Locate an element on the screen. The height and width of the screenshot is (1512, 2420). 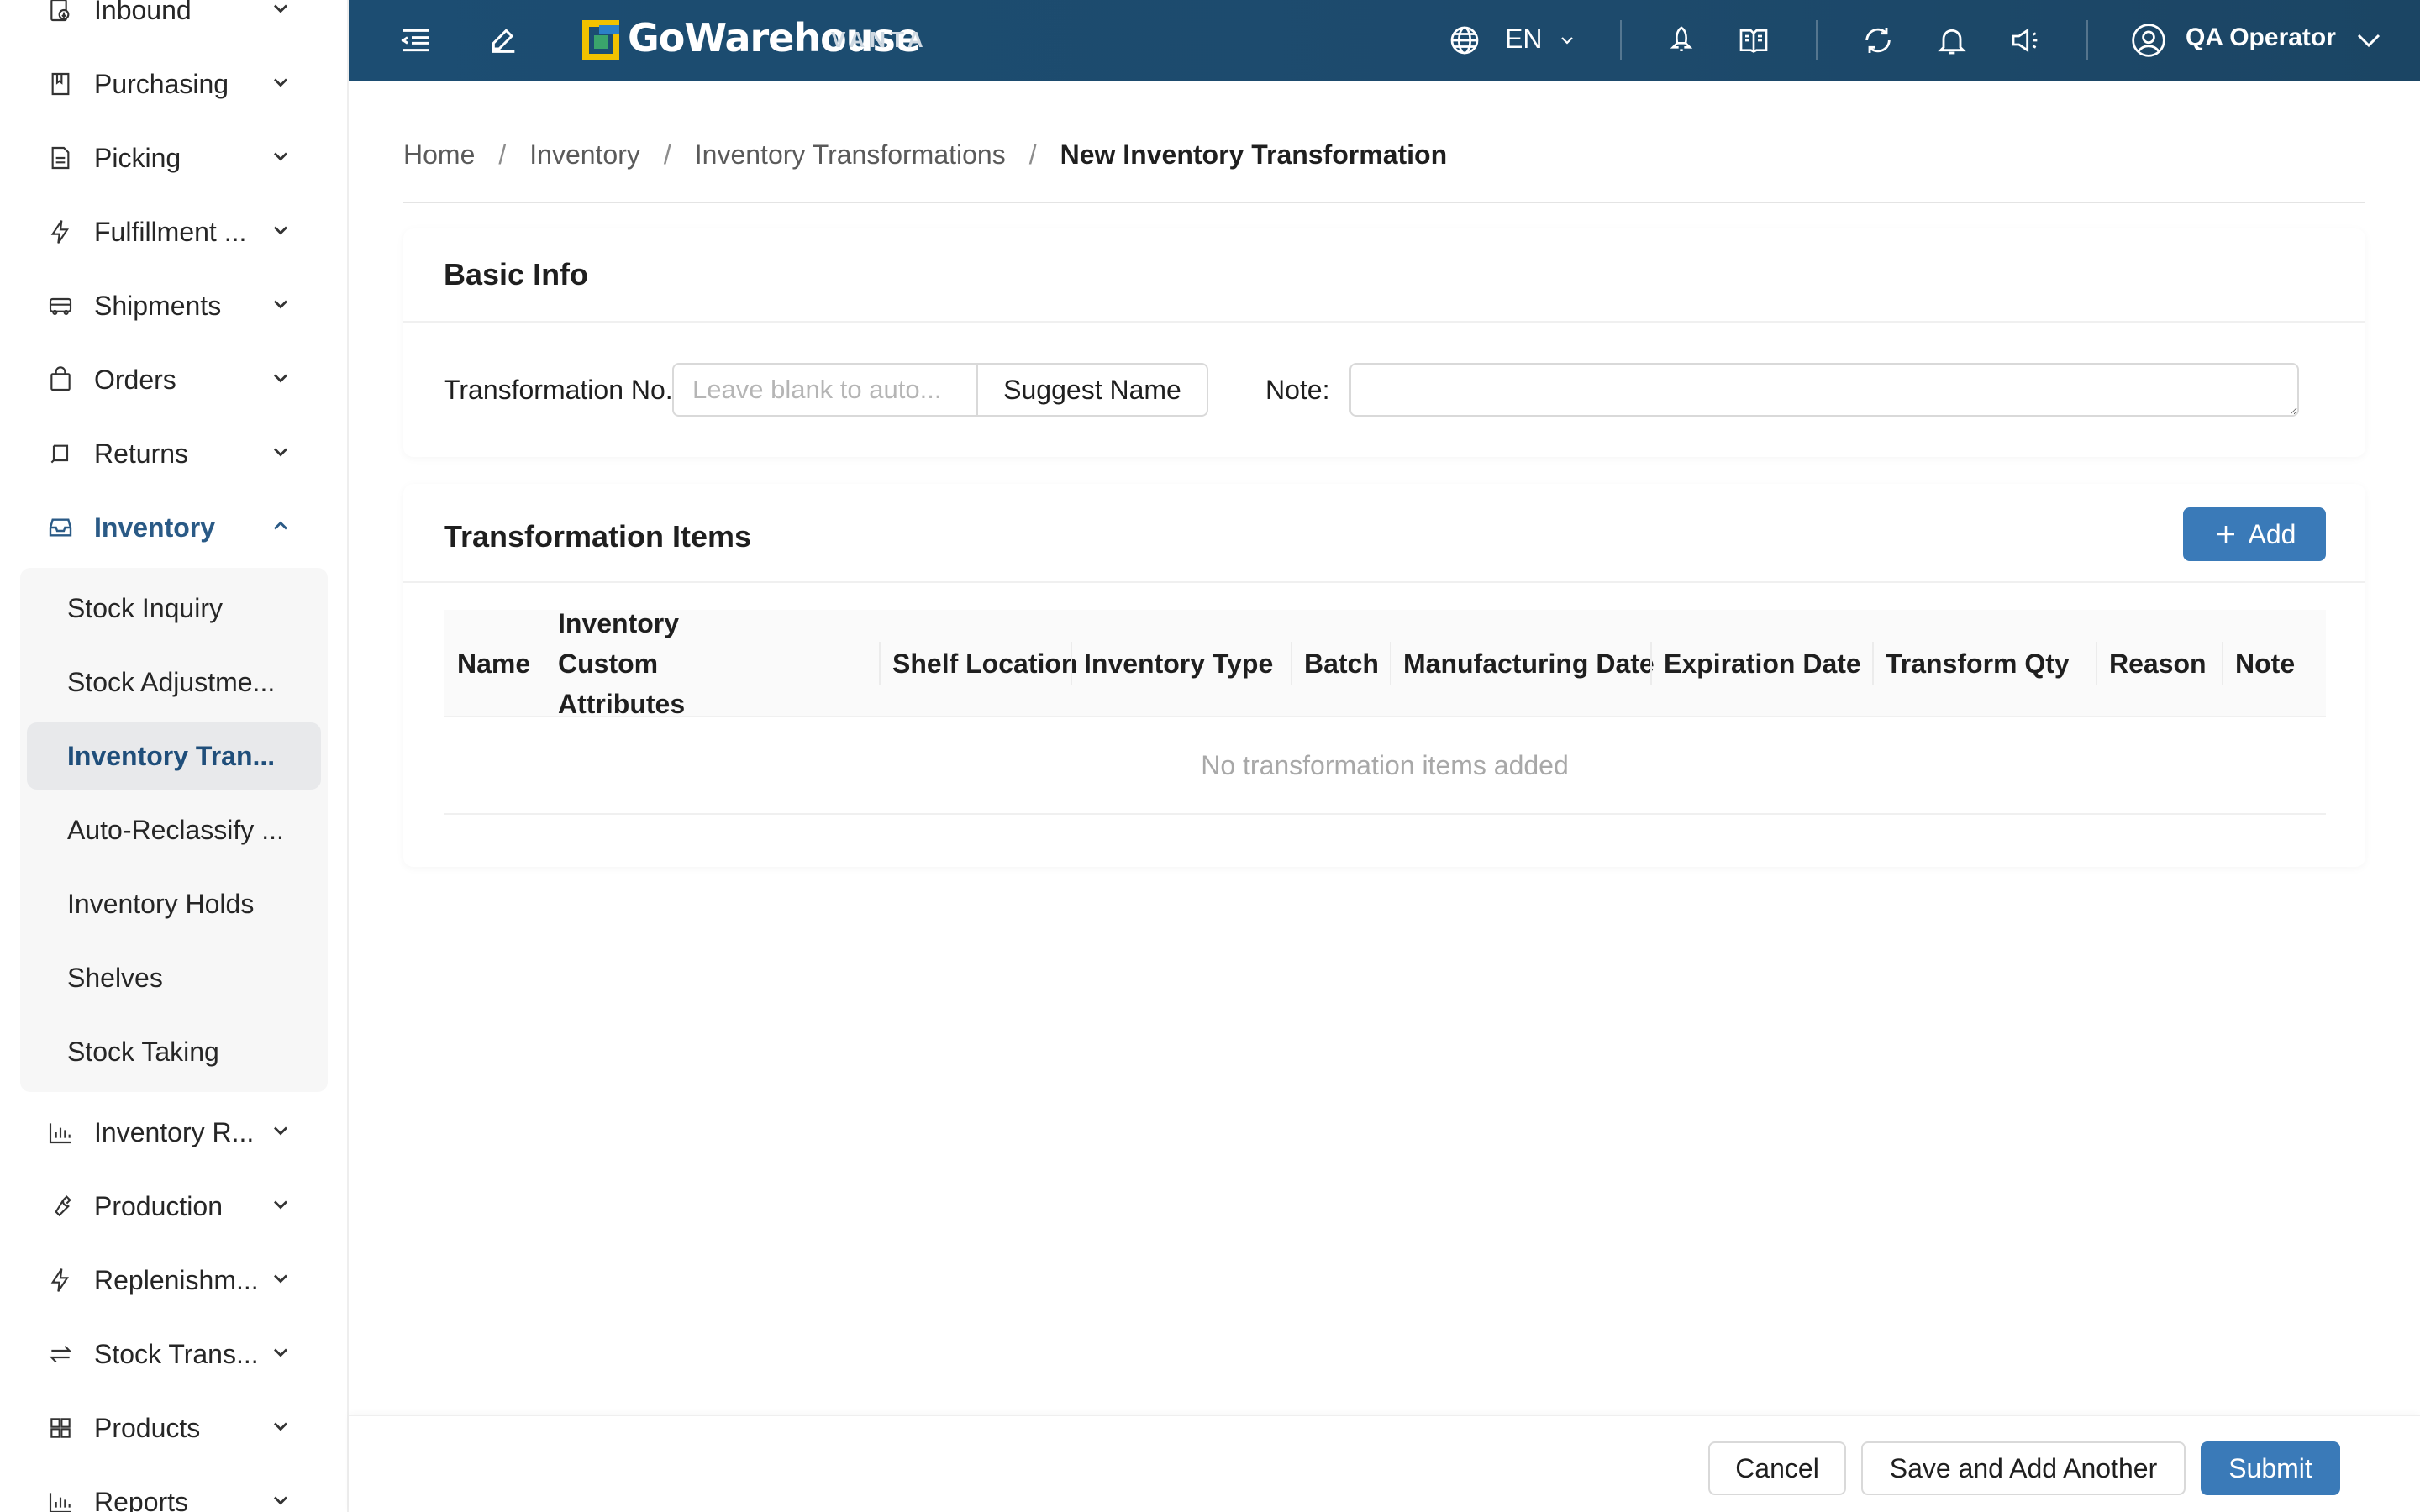
sidebar-item-inbound: Inbound is located at coordinates (168, 23).